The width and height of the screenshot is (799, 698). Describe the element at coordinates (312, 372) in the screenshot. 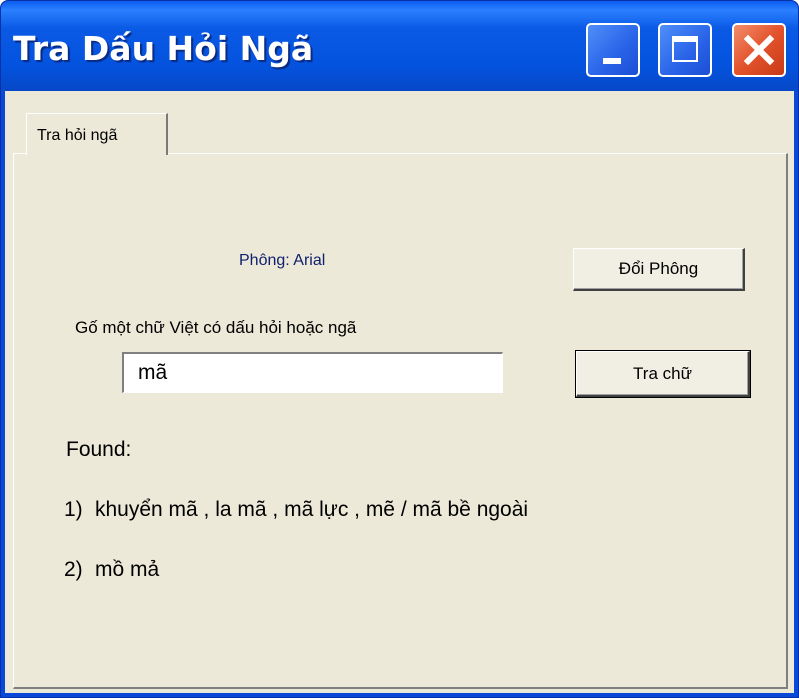

I see `word-input` at that location.